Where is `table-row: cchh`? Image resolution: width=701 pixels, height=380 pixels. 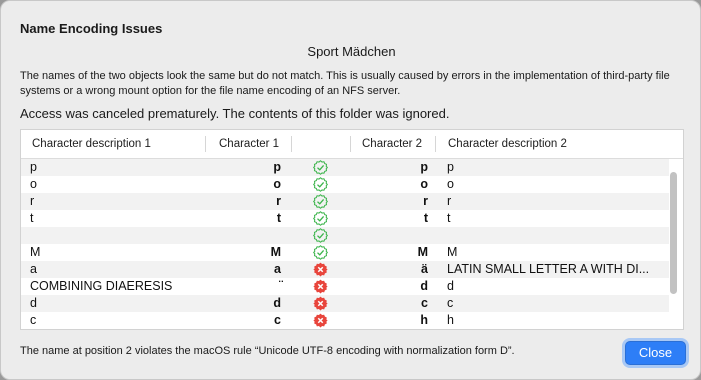 table-row: cchh is located at coordinates (345, 320).